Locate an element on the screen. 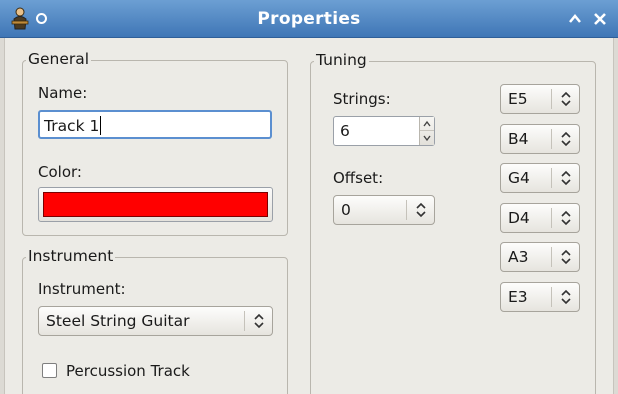 This screenshot has width=618, height=394. tuning-note-value: A3 is located at coordinates (518, 257).